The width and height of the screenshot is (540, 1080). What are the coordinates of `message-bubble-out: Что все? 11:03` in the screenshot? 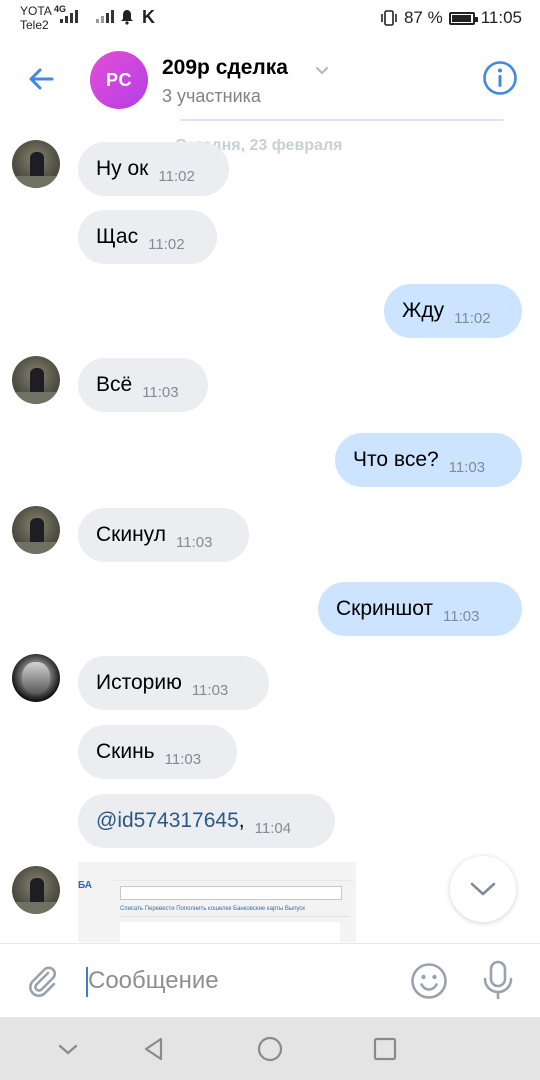 It's located at (428, 460).